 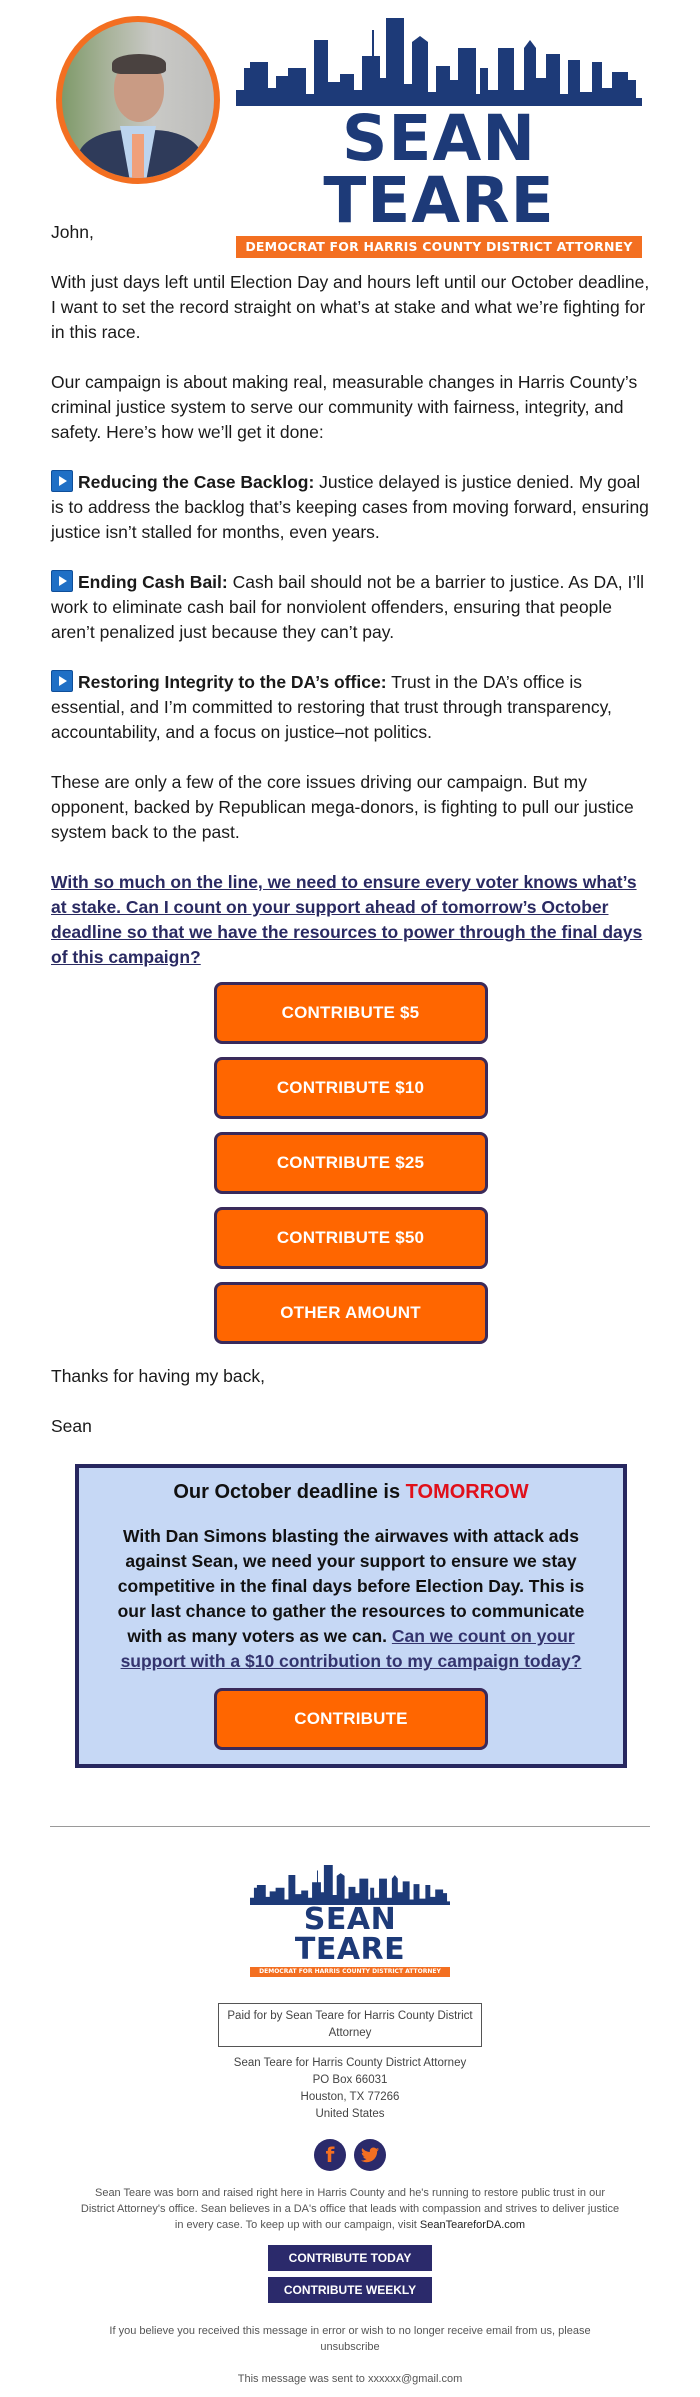 I want to click on twitter-icon, so click(x=370, y=2155).